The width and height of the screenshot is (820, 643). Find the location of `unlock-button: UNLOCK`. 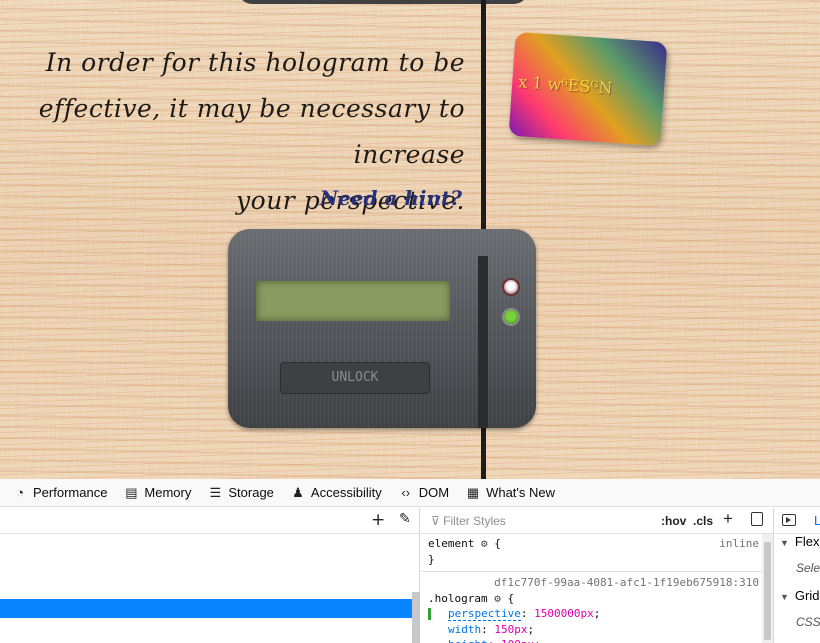

unlock-button: UNLOCK is located at coordinates (355, 378).